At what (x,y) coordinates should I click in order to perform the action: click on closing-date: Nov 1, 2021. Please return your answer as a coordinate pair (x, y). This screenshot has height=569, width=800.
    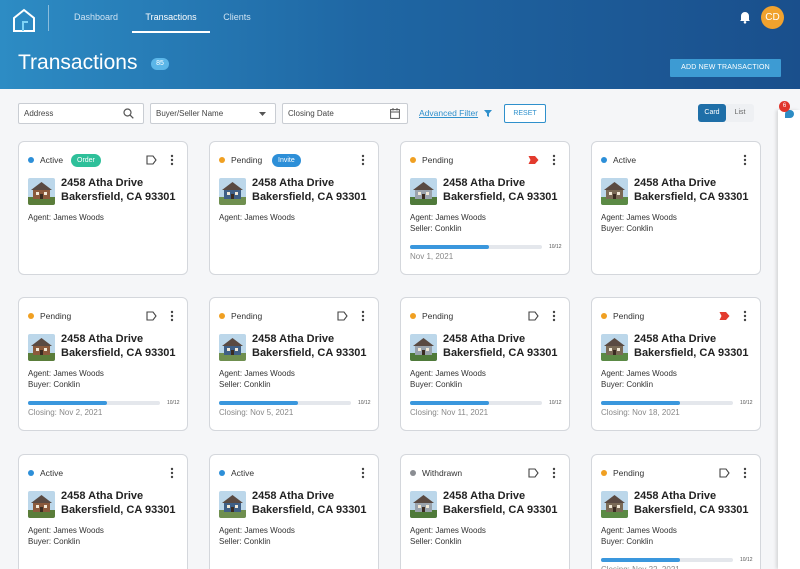
    Looking at the image, I should click on (432, 256).